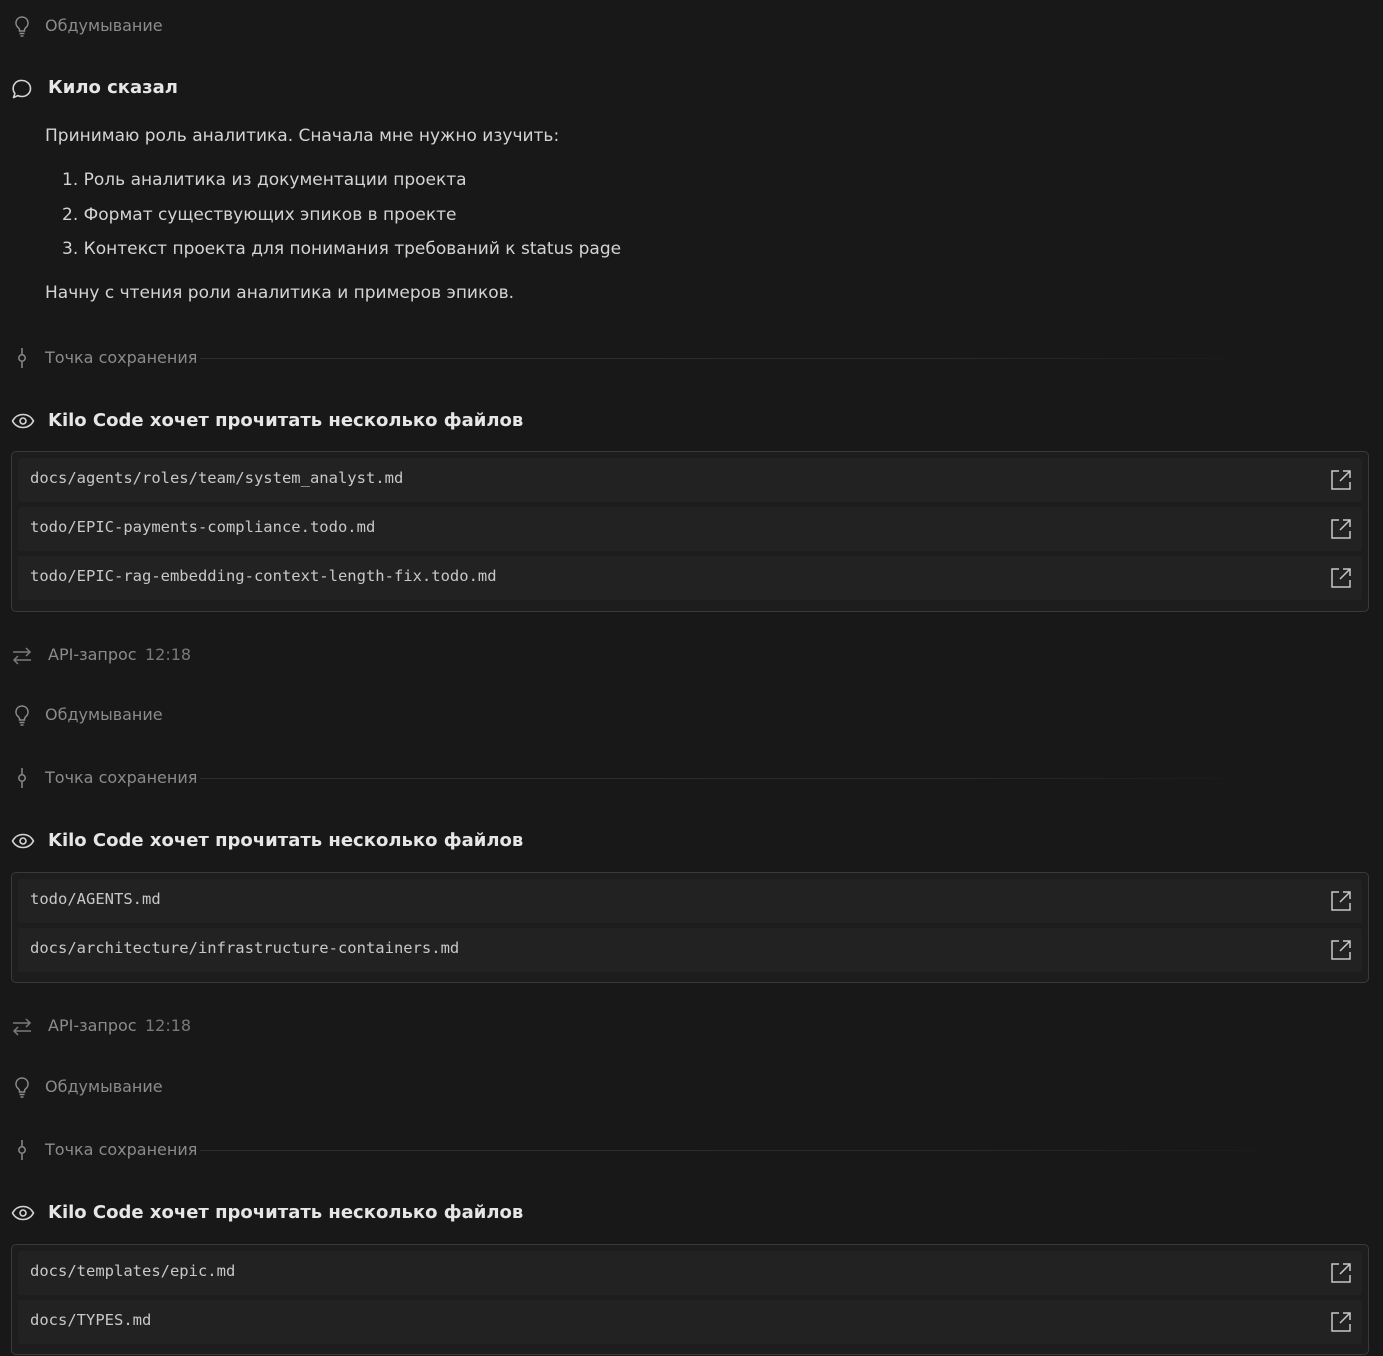 The width and height of the screenshot is (1383, 1356). I want to click on file-path: docs/TYPES.md, so click(90, 1320).